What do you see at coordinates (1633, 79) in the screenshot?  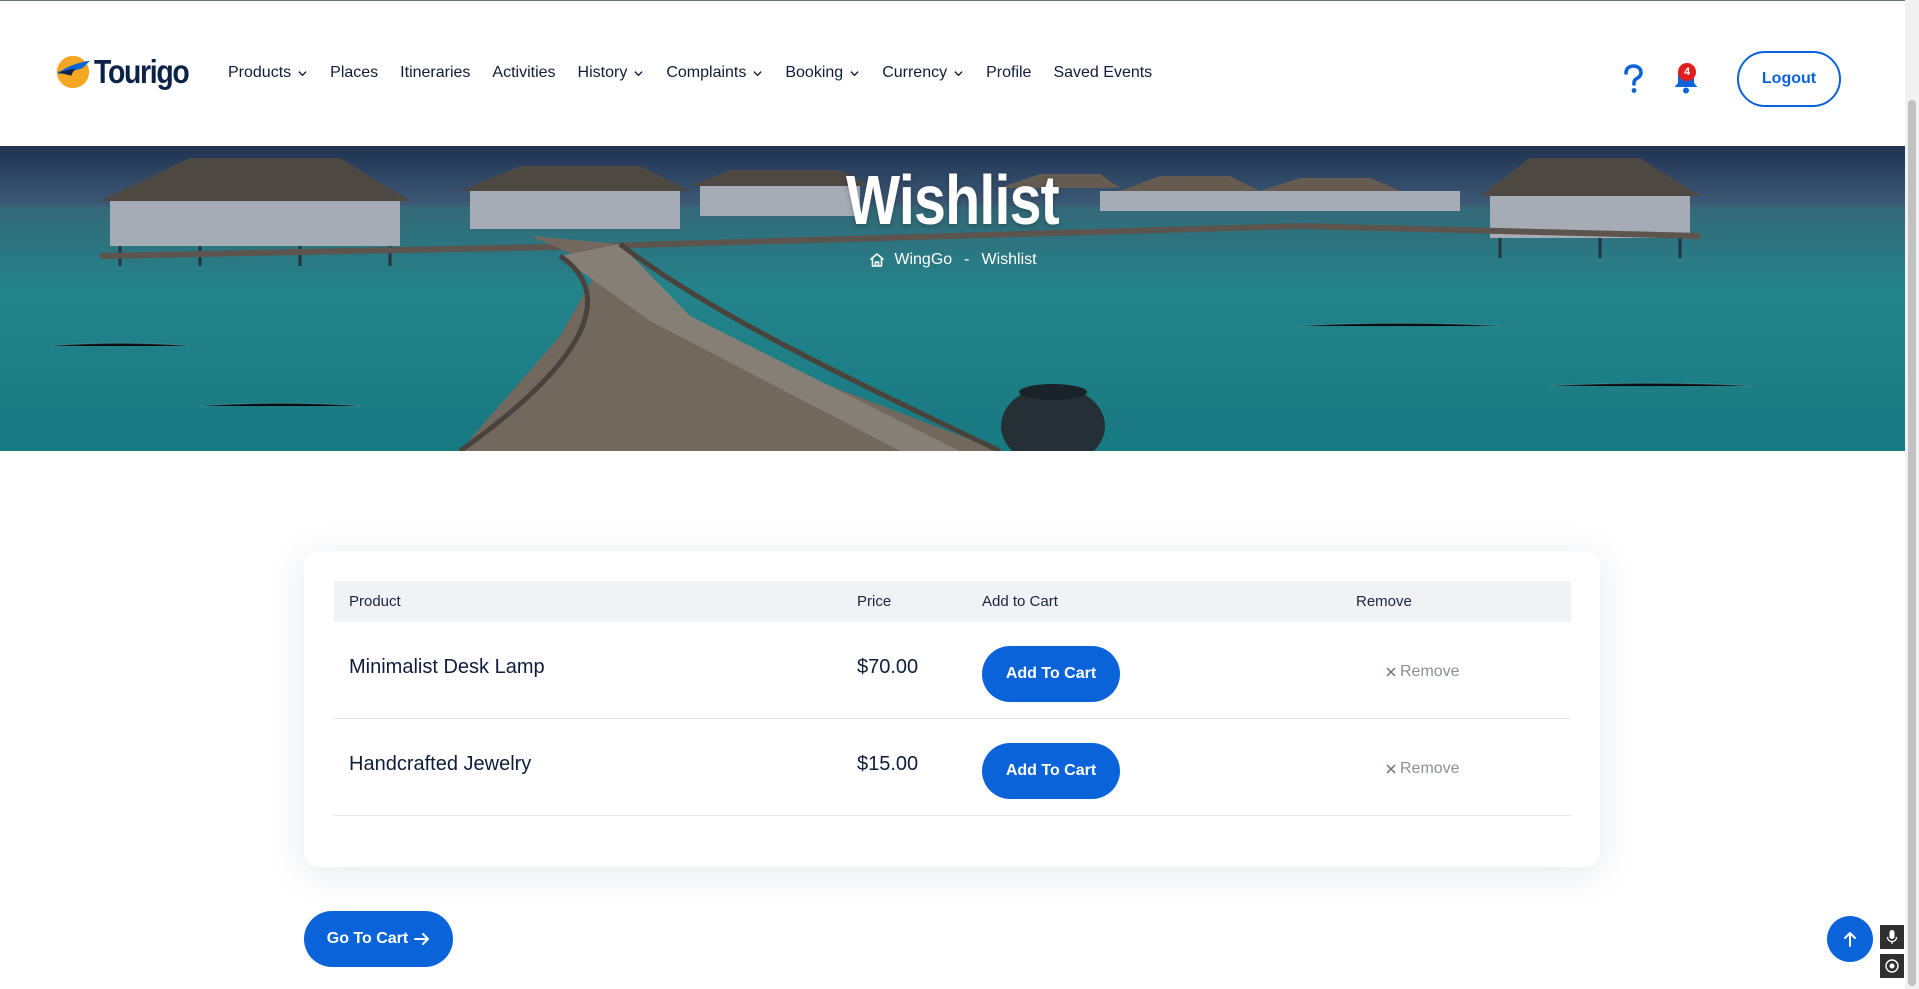 I see `question-mark-icon` at bounding box center [1633, 79].